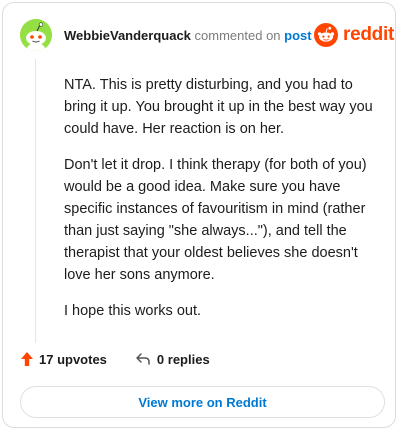  I want to click on reddit-brand: reddit, so click(354, 35).